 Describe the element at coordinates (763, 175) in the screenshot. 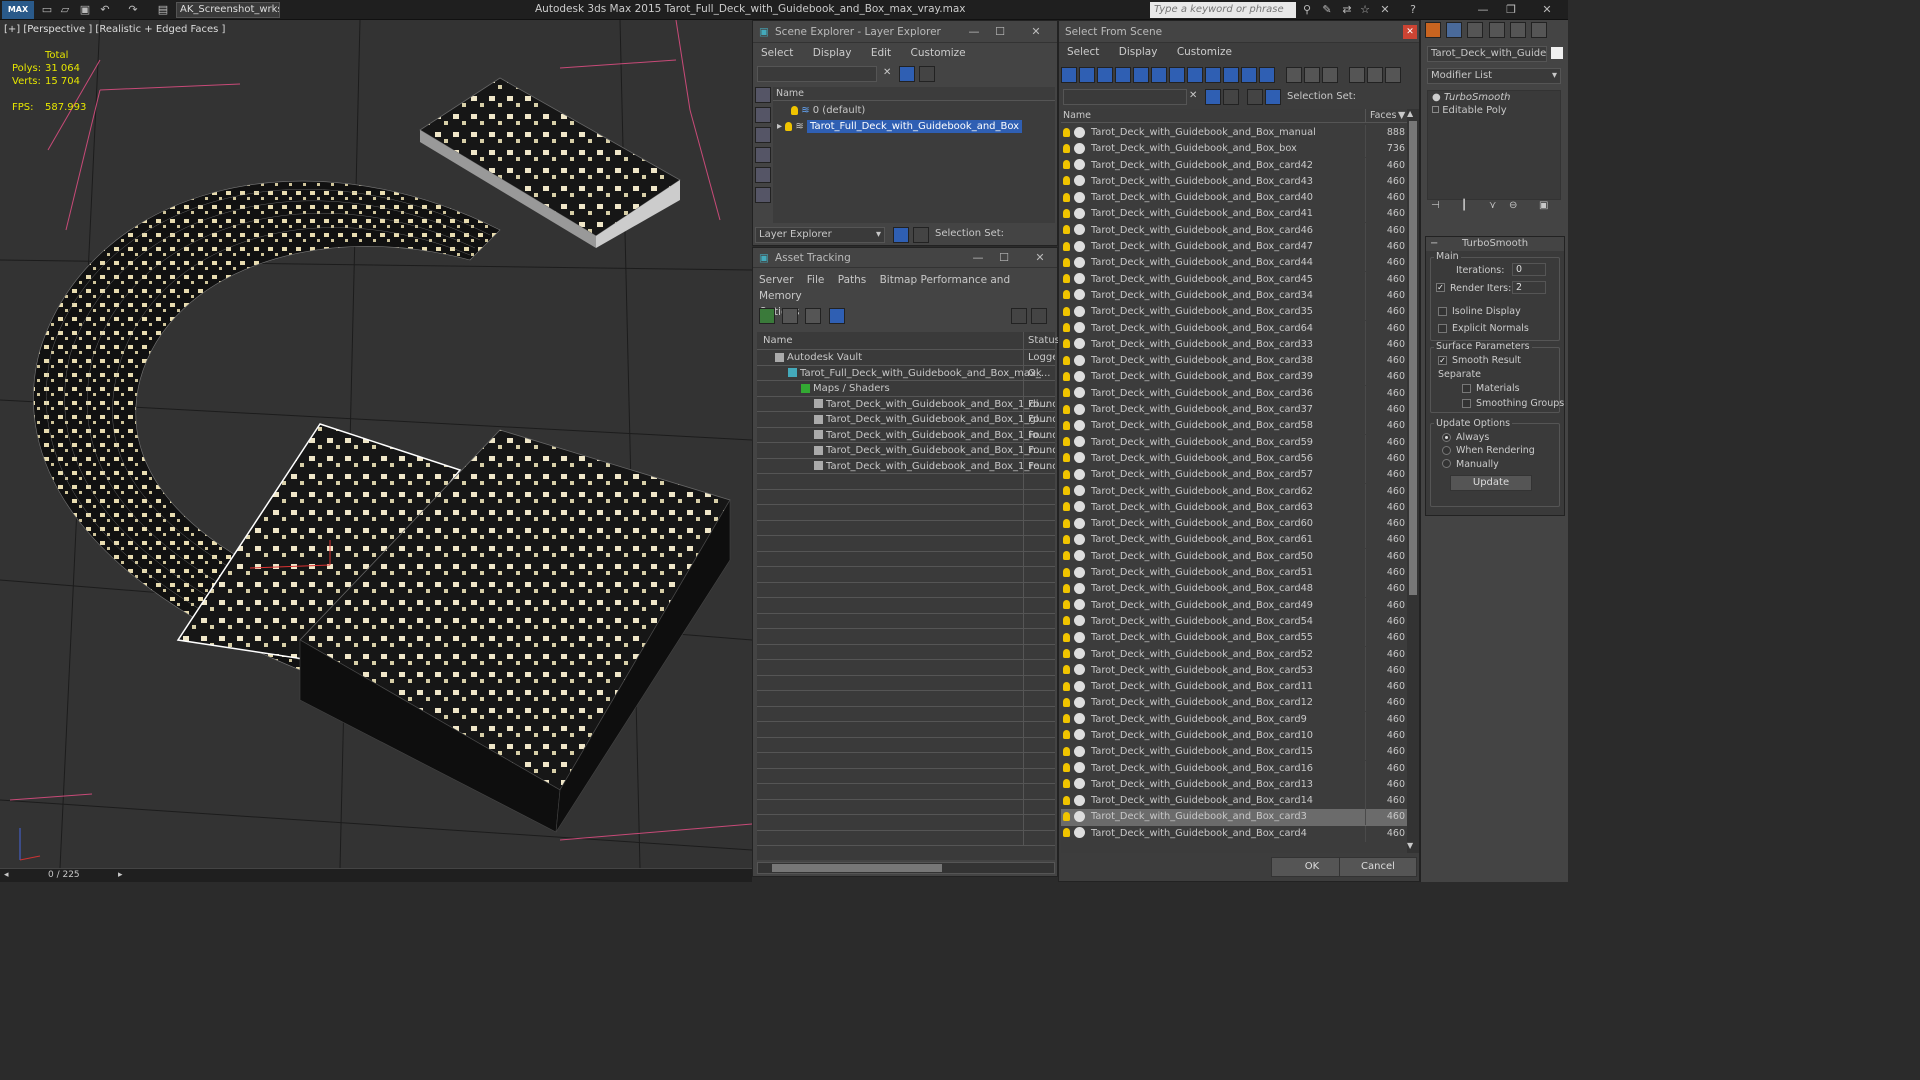

I see `display-helpers-icon` at that location.